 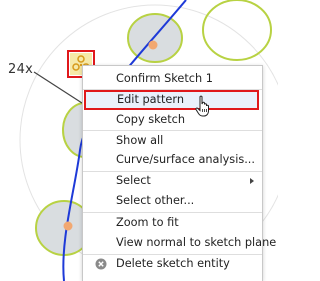 What do you see at coordinates (21, 69) in the screenshot?
I see `pattern-count-label: 24x` at bounding box center [21, 69].